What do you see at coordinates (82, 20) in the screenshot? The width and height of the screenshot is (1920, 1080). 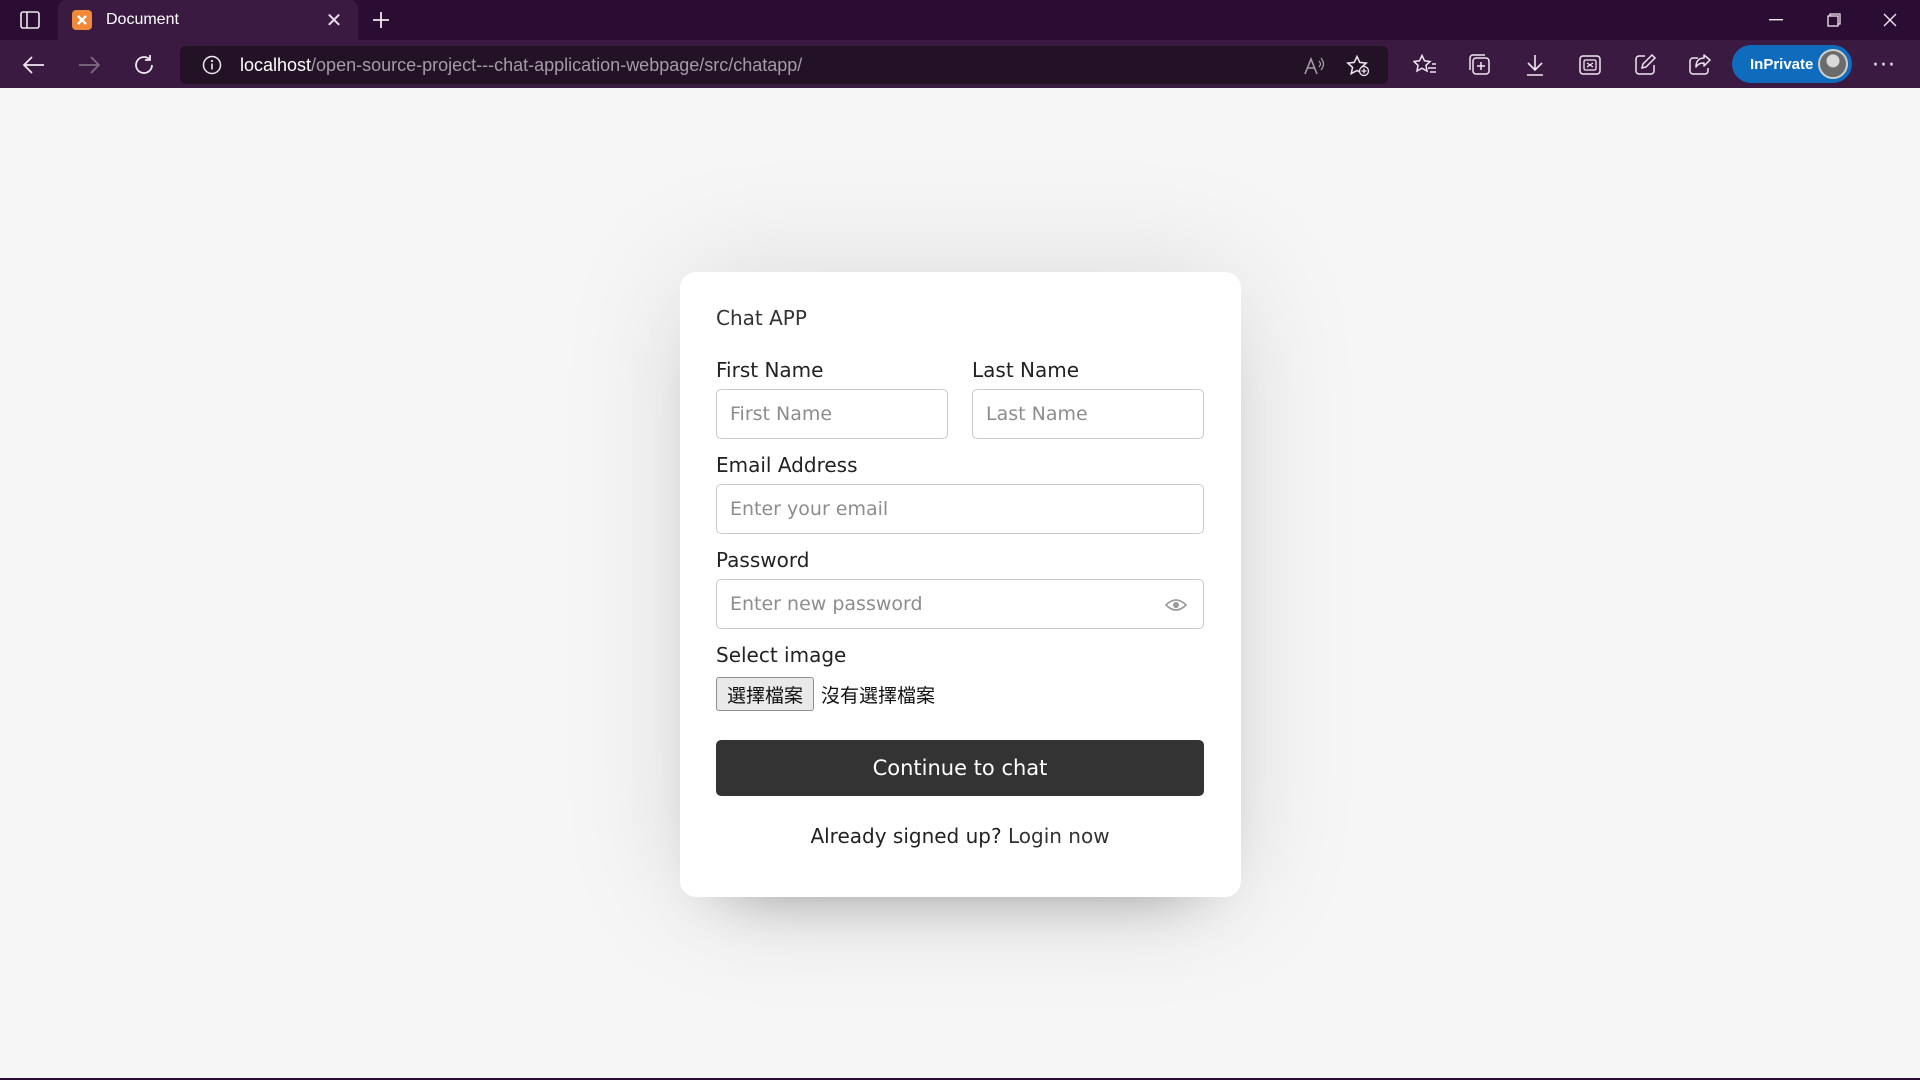 I see `xampp-favicon` at bounding box center [82, 20].